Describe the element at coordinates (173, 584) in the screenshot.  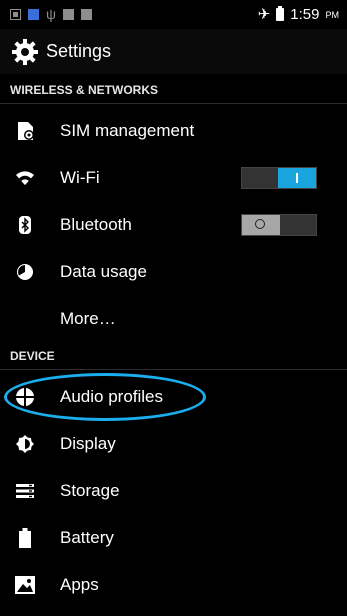
I see `setting-item-apps: Apps` at that location.